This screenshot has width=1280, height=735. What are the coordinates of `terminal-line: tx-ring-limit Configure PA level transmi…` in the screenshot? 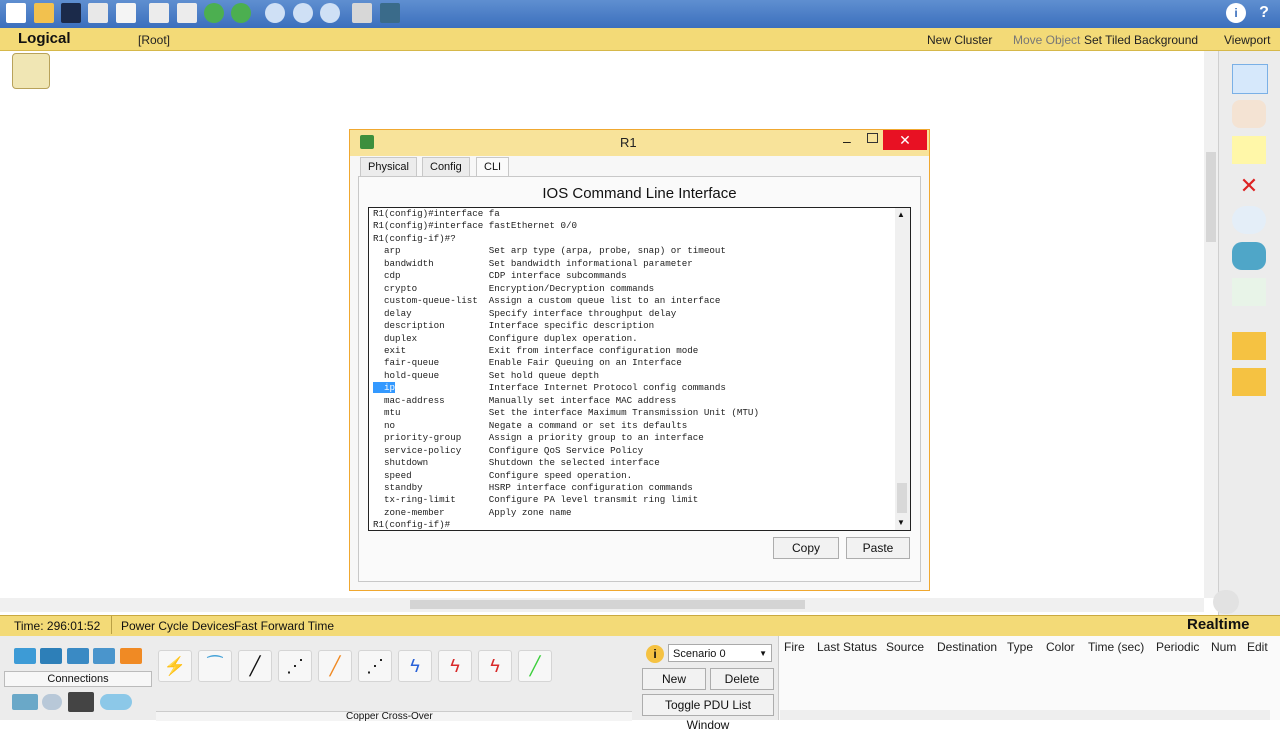 It's located at (566, 500).